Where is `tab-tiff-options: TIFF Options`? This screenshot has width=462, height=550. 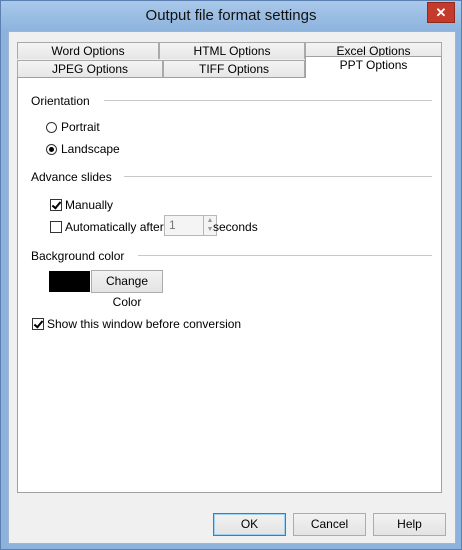
tab-tiff-options: TIFF Options is located at coordinates (234, 68).